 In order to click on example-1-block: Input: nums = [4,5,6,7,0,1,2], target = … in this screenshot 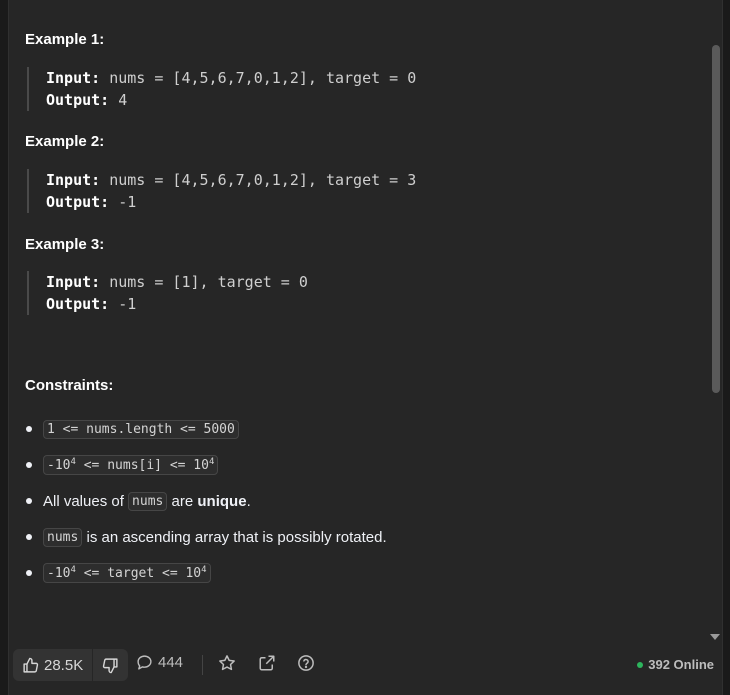, I will do `click(356, 89)`.